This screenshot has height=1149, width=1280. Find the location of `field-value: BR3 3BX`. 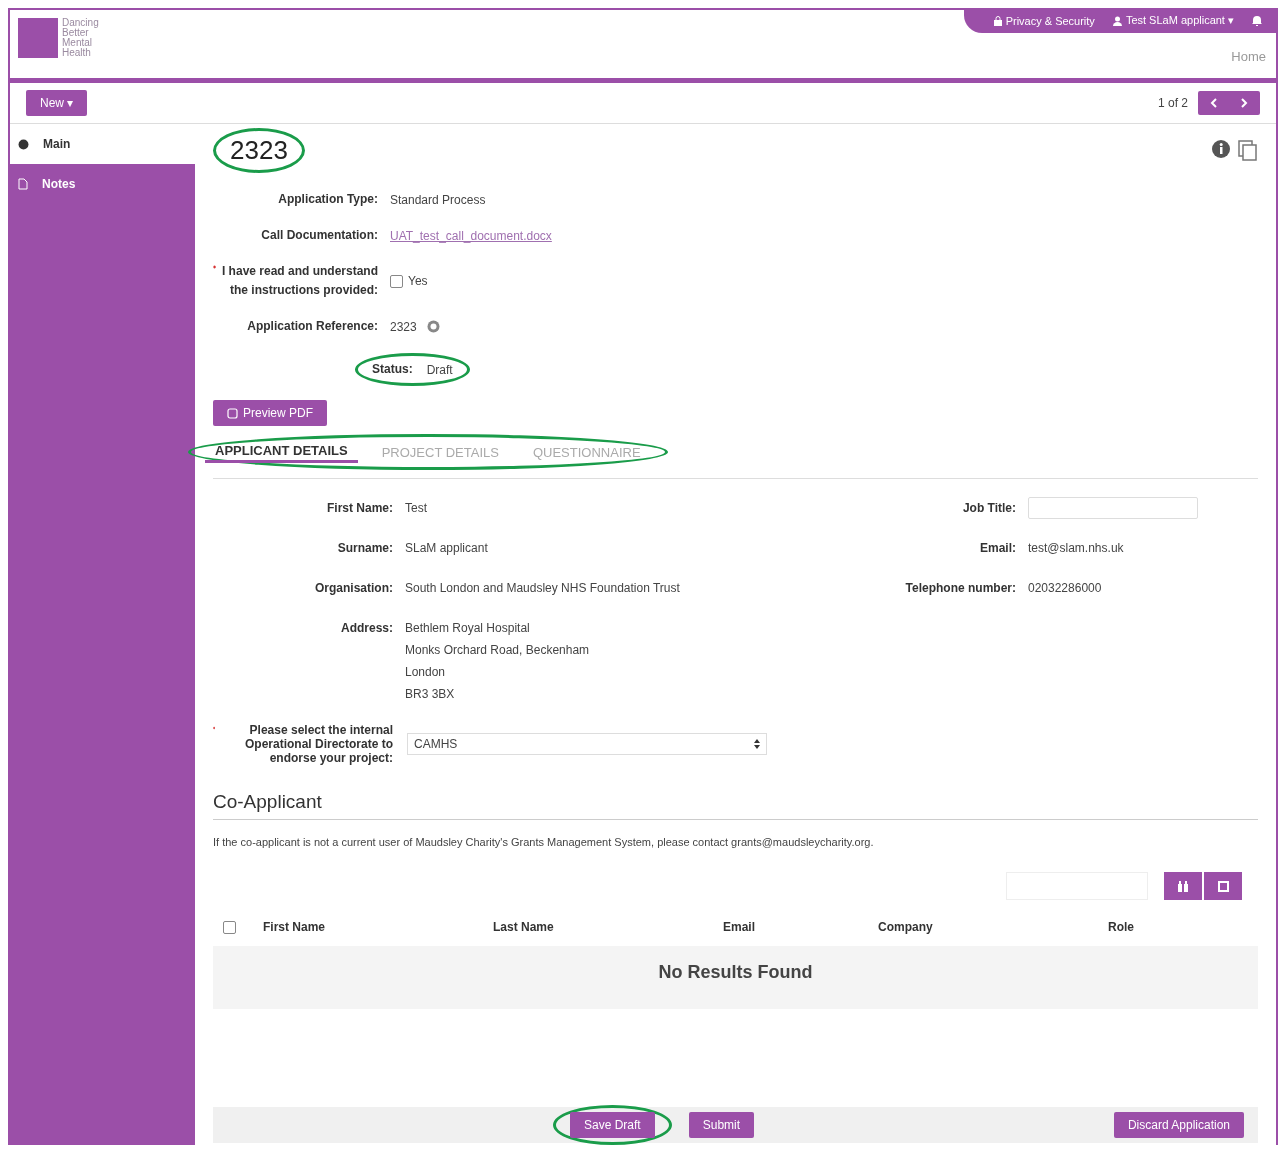

field-value: BR3 3BX is located at coordinates (430, 694).